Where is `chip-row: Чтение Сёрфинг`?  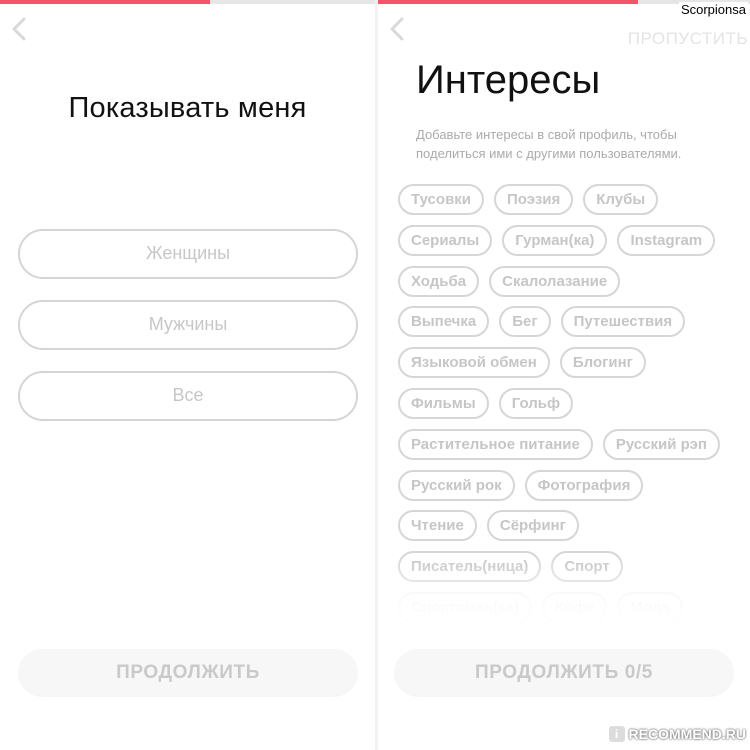 chip-row: Чтение Сёрфинг is located at coordinates (574, 530).